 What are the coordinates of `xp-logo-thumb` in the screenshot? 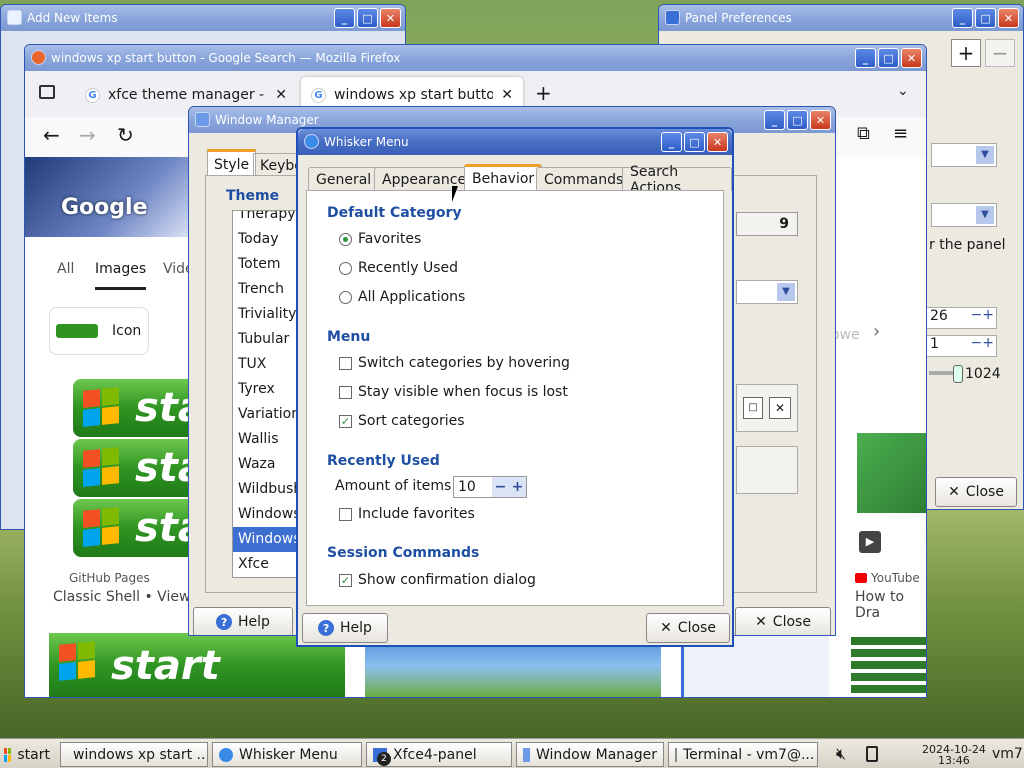 It's located at (891, 473).